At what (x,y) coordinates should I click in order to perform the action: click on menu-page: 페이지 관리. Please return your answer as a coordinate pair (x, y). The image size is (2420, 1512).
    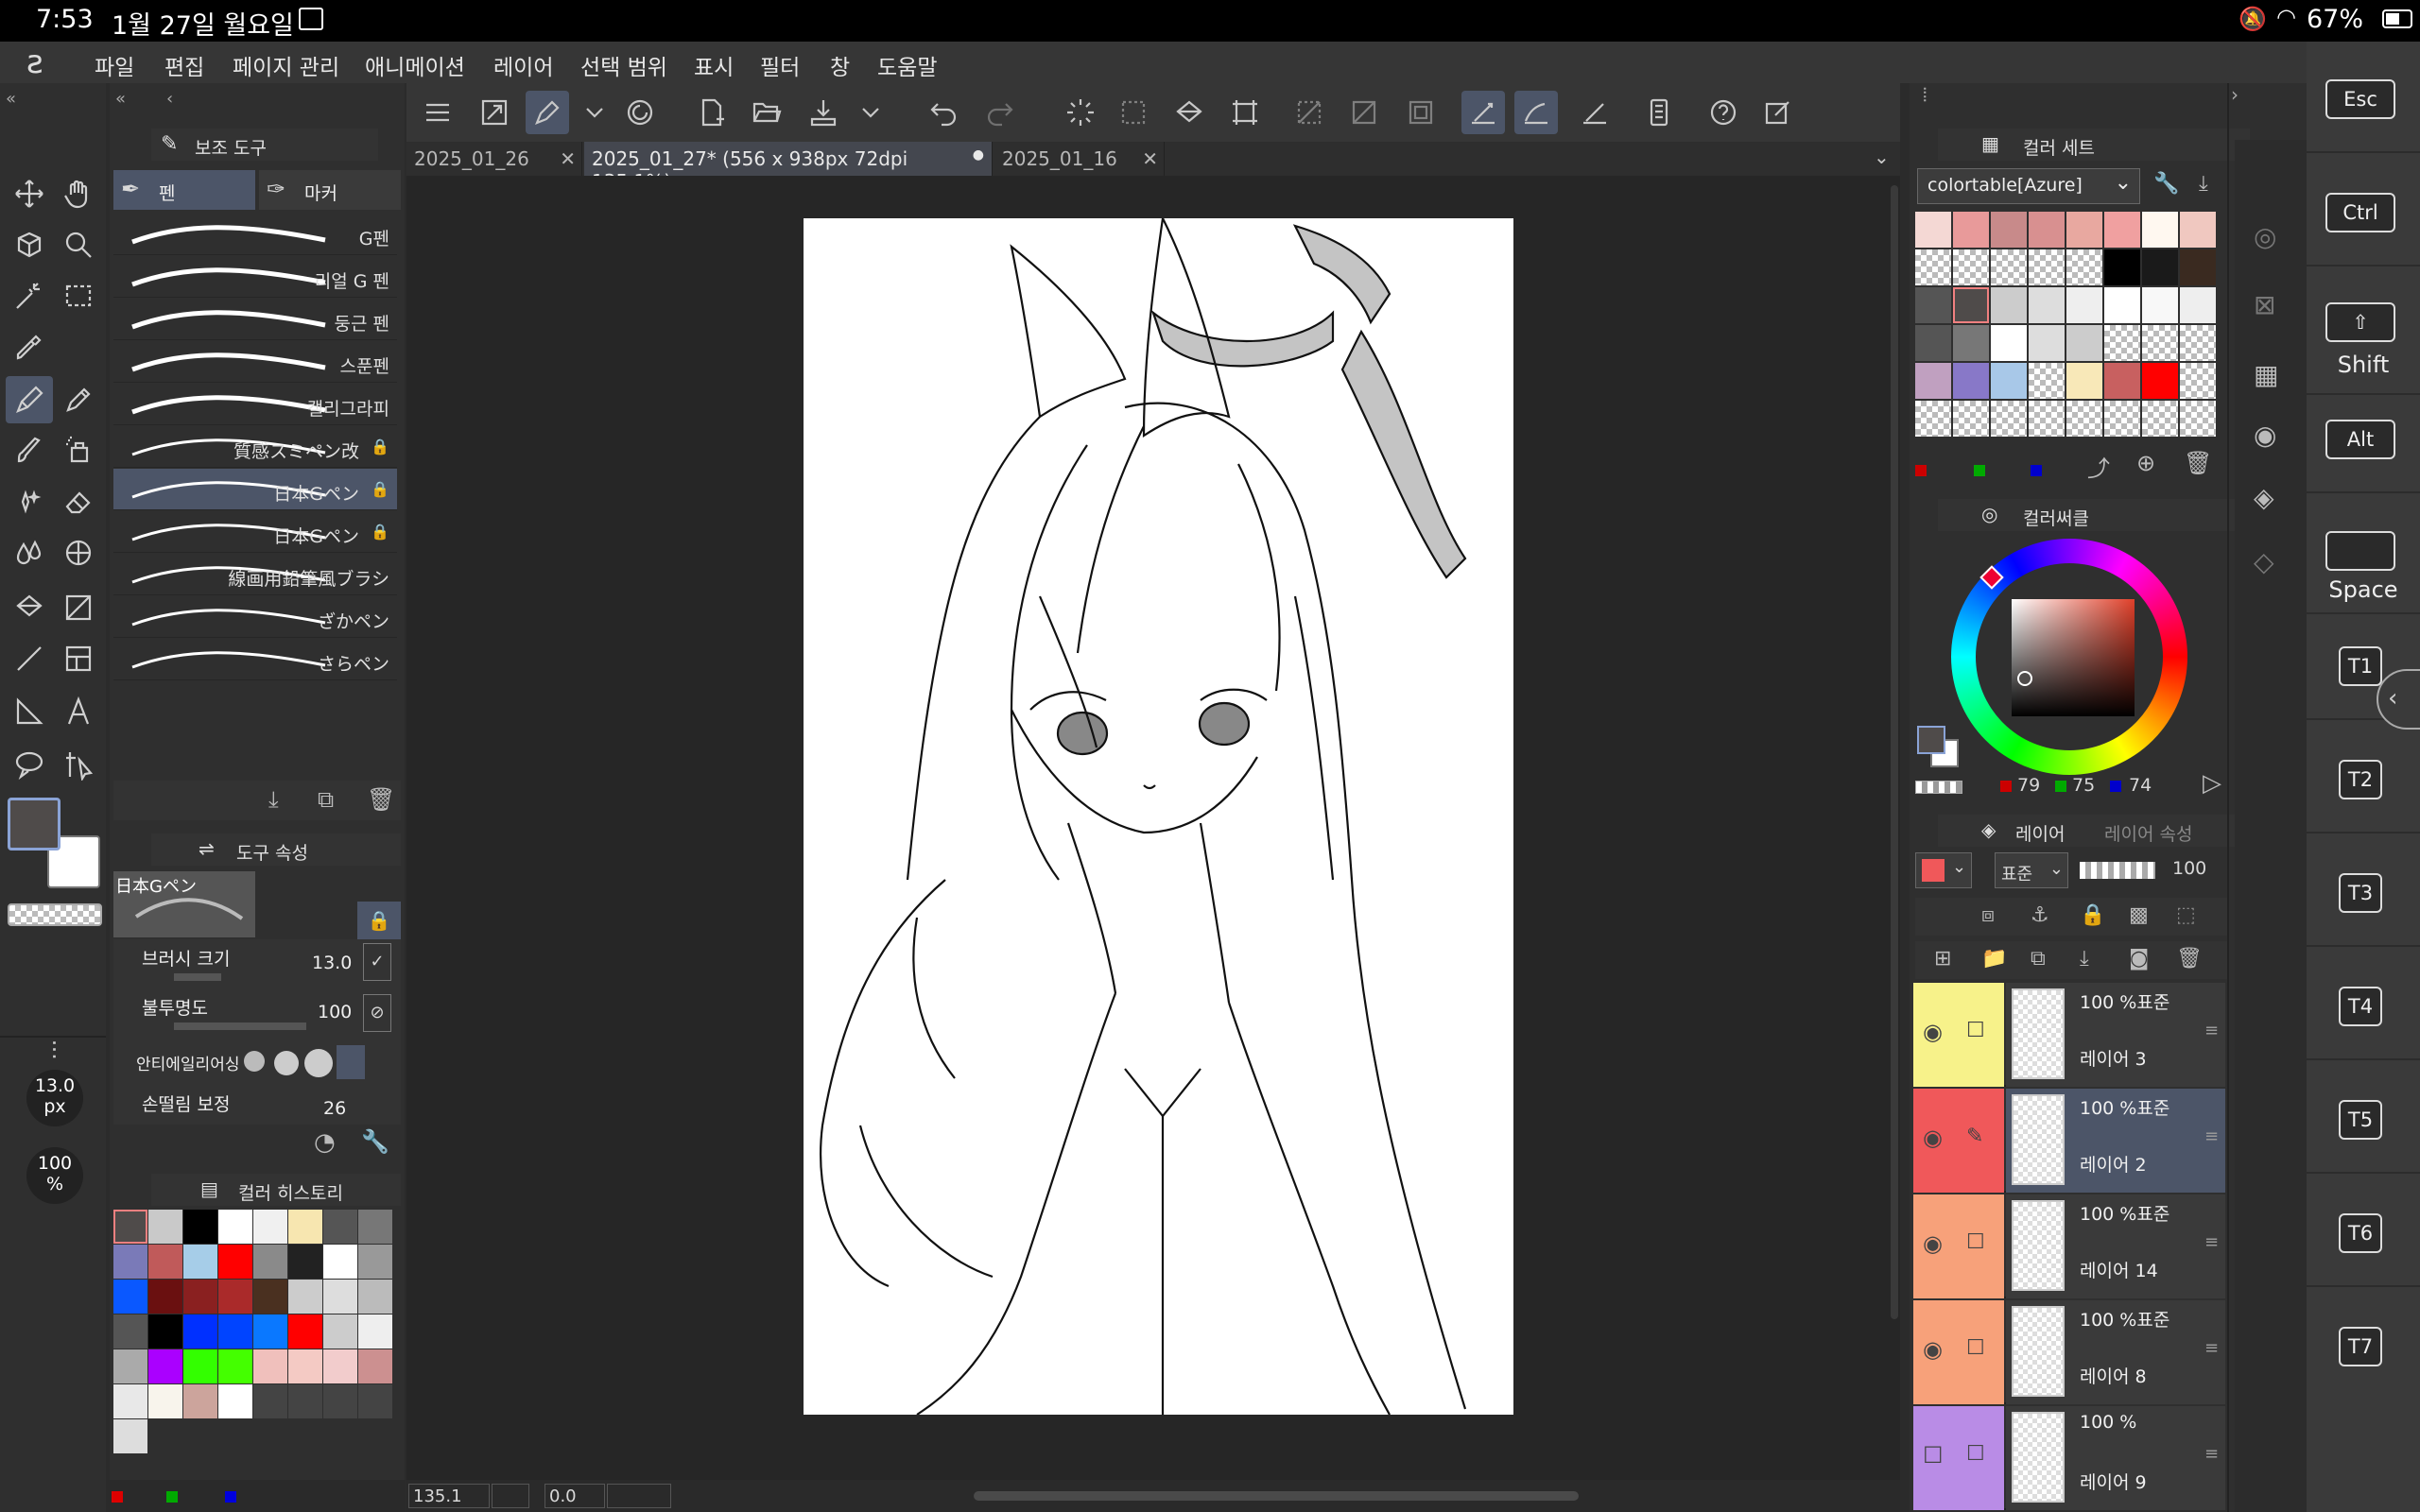
    Looking at the image, I should click on (286, 65).